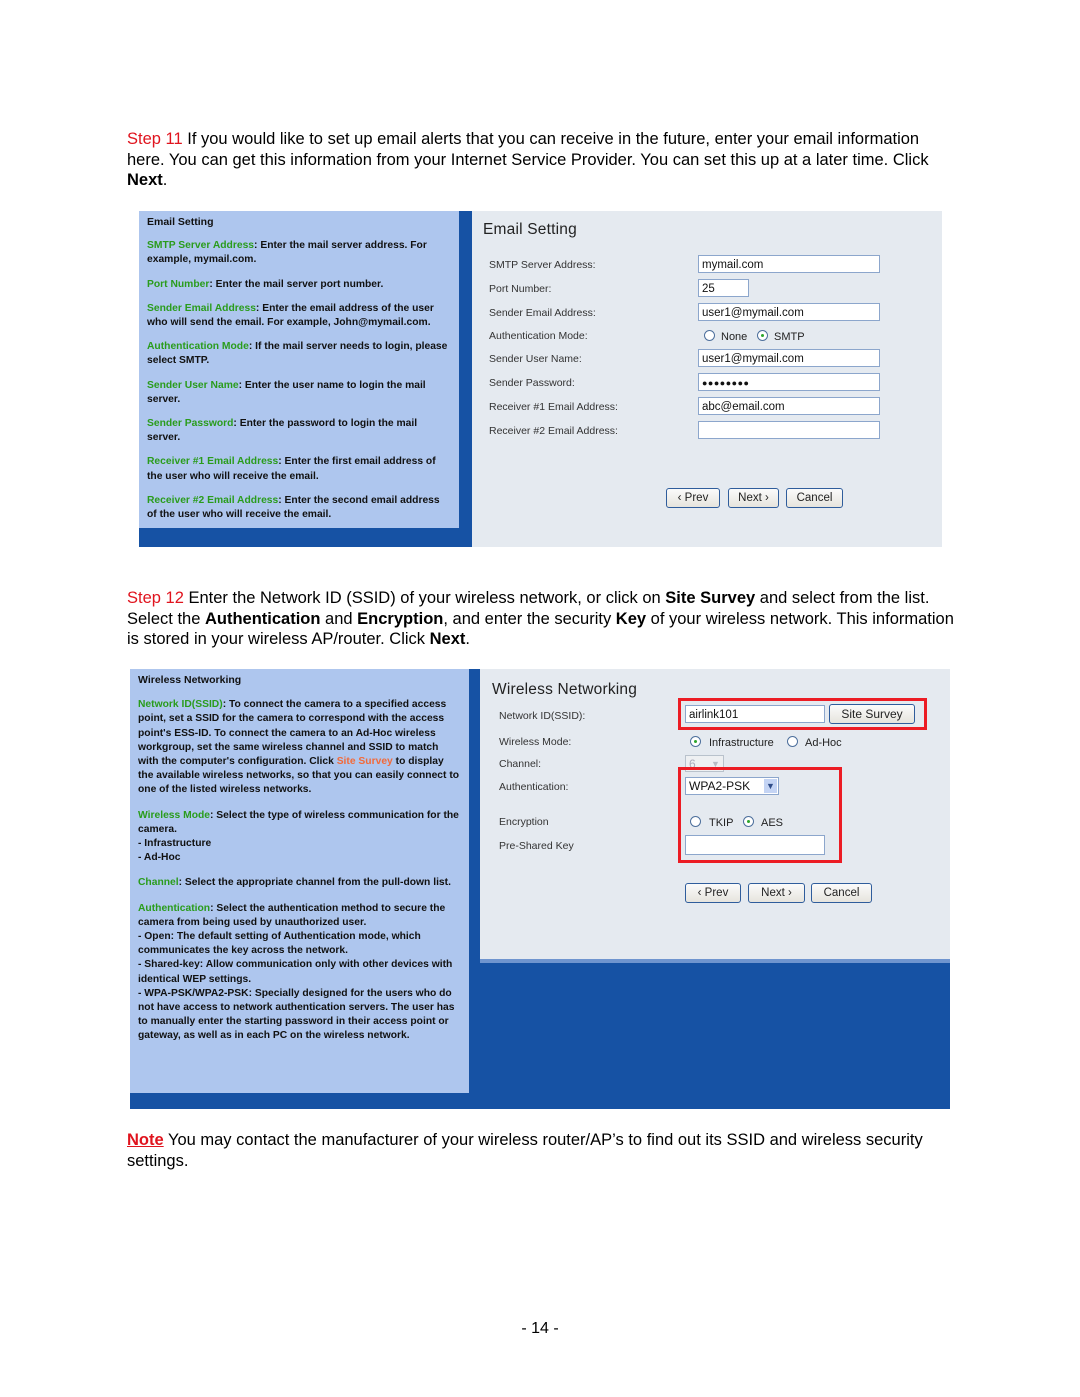  What do you see at coordinates (158, 883) in the screenshot?
I see `help-term: Channel` at bounding box center [158, 883].